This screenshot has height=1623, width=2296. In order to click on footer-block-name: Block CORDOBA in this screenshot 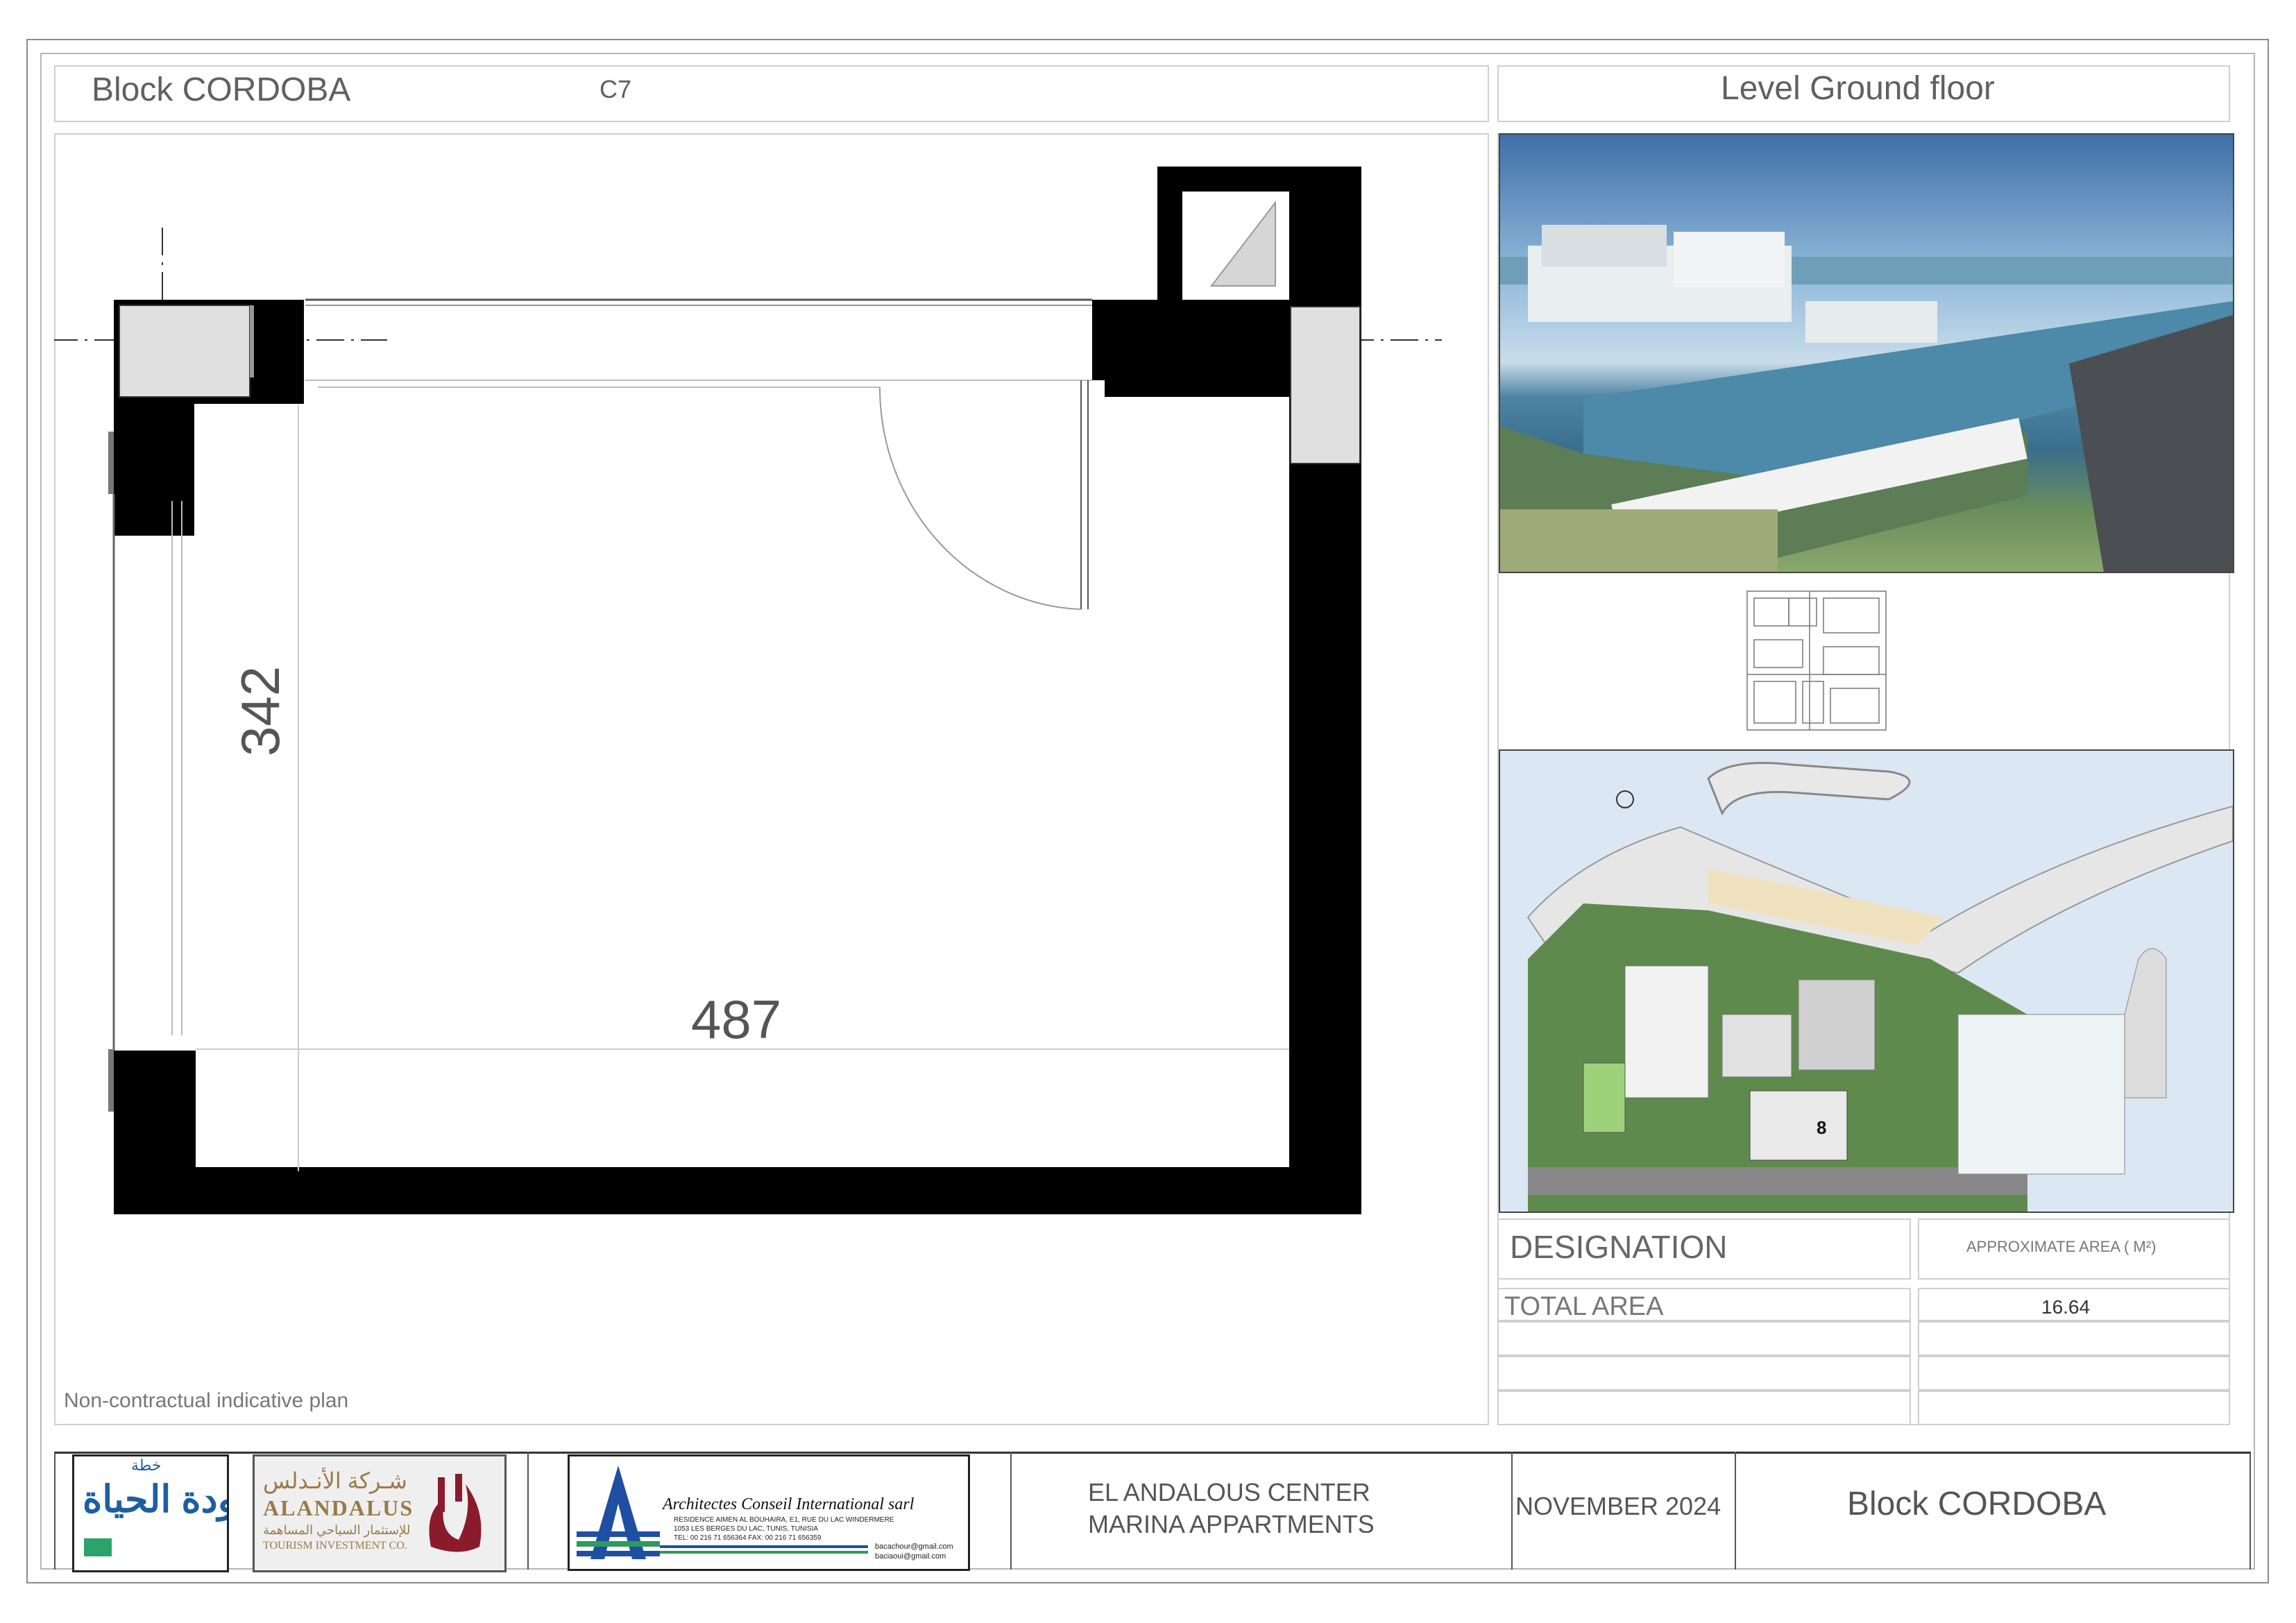, I will do `click(1977, 1504)`.